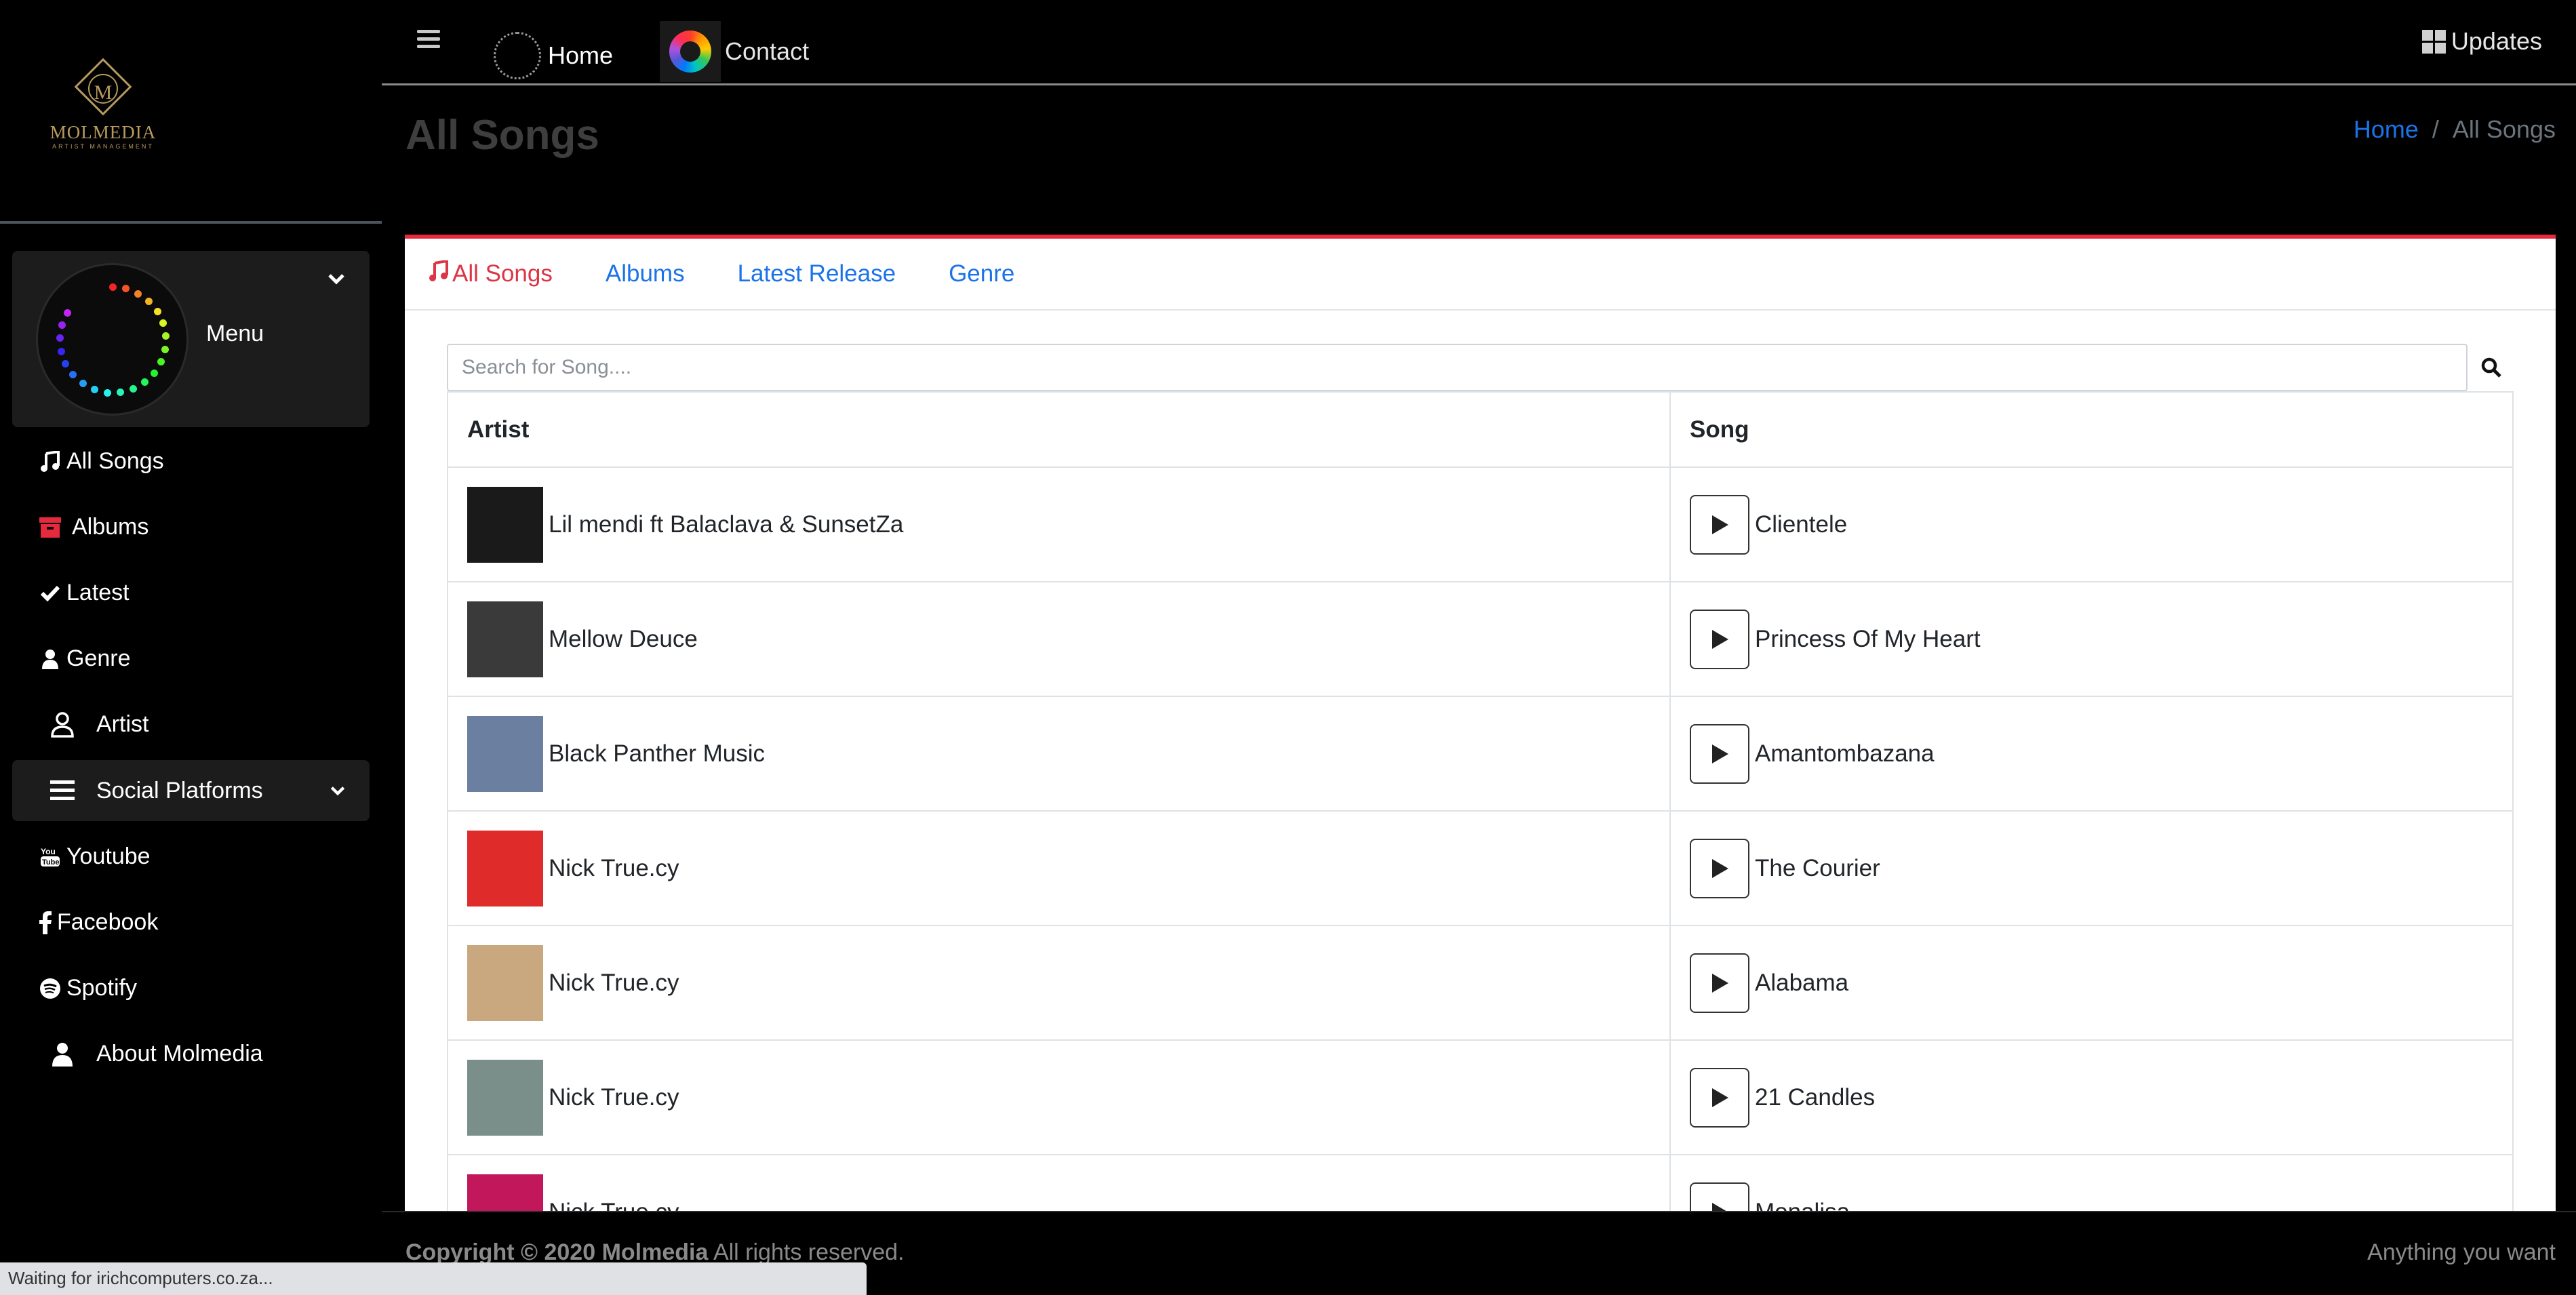 This screenshot has width=2576, height=1295. I want to click on nav-home-link: Home, so click(554, 55).